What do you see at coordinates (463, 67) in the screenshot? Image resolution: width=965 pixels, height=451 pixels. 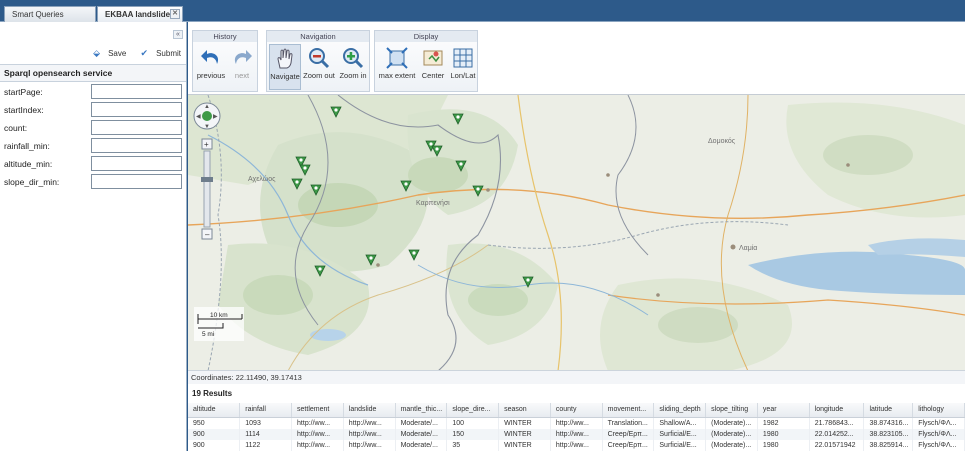 I see `lonlat-button: Lon/Lat` at bounding box center [463, 67].